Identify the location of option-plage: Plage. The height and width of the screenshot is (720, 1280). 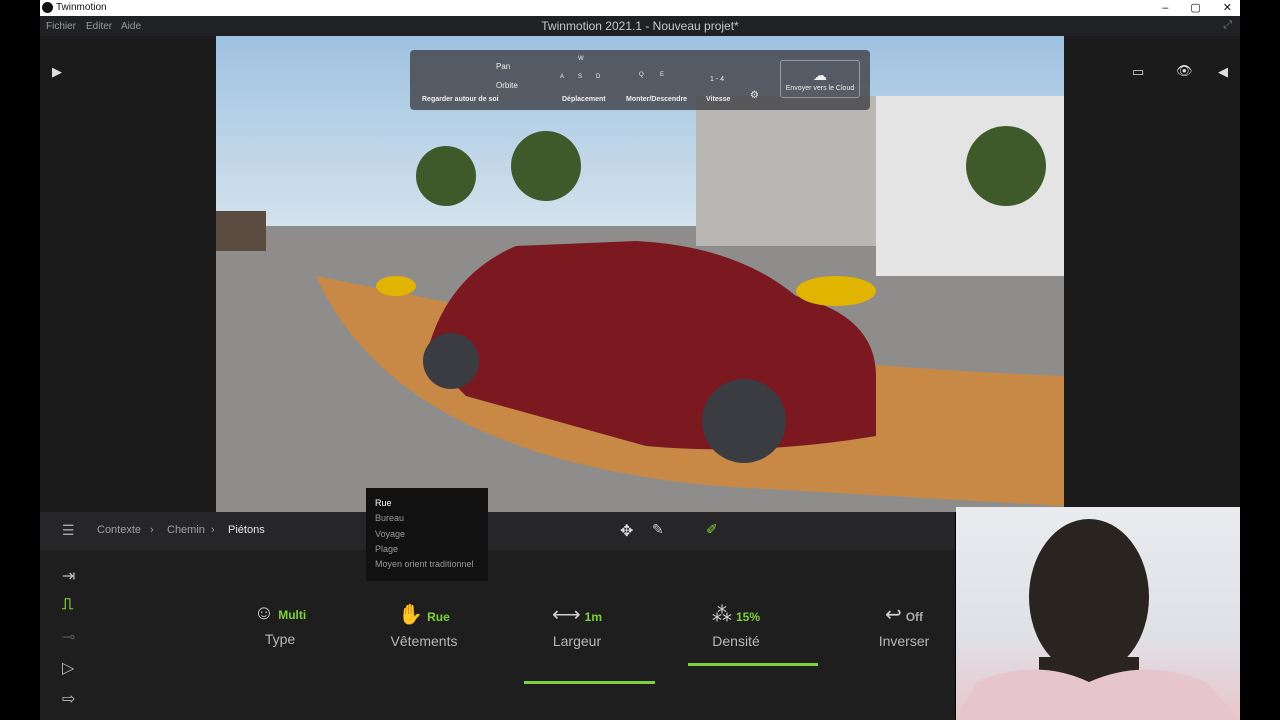
(431, 551).